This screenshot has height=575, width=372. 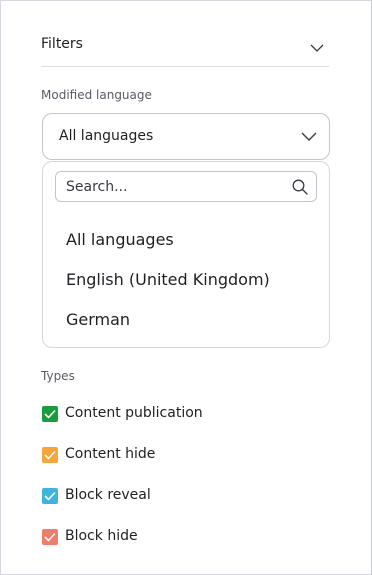 What do you see at coordinates (96, 95) in the screenshot?
I see `modified-language-label: Modified language` at bounding box center [96, 95].